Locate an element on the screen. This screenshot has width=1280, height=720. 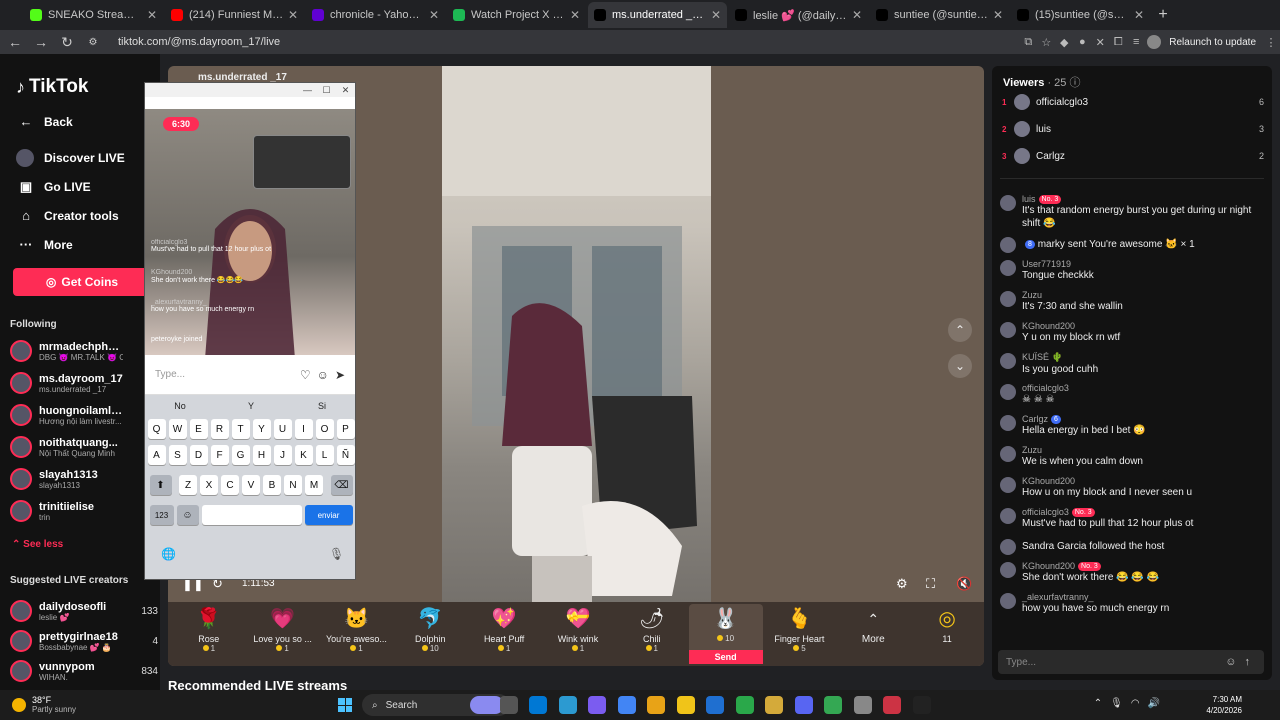
backspace-key-icon: ⌫ is located at coordinates (341, 485).